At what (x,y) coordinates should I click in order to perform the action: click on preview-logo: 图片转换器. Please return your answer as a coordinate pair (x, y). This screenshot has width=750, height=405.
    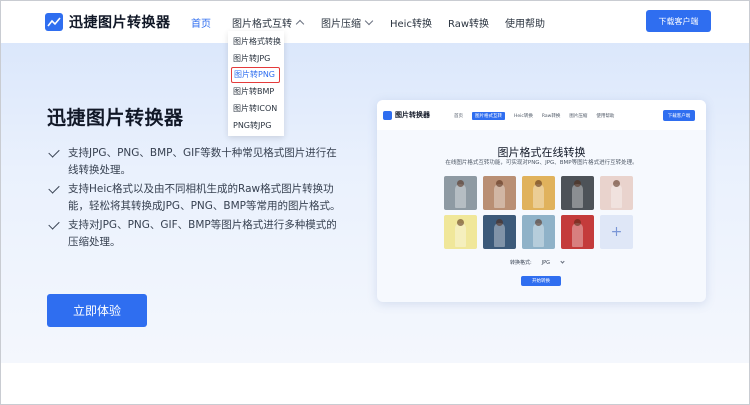
    Looking at the image, I should click on (406, 115).